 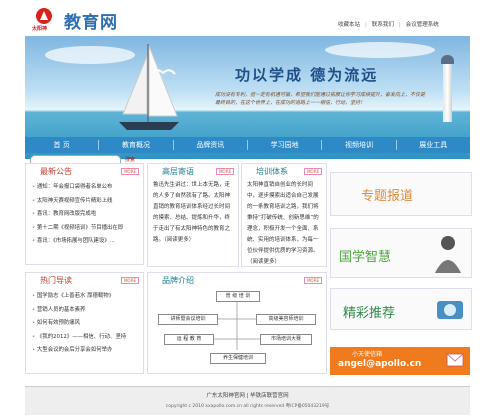 What do you see at coordinates (349, 25) in the screenshot?
I see `toplink-bookmark: 收藏本站` at bounding box center [349, 25].